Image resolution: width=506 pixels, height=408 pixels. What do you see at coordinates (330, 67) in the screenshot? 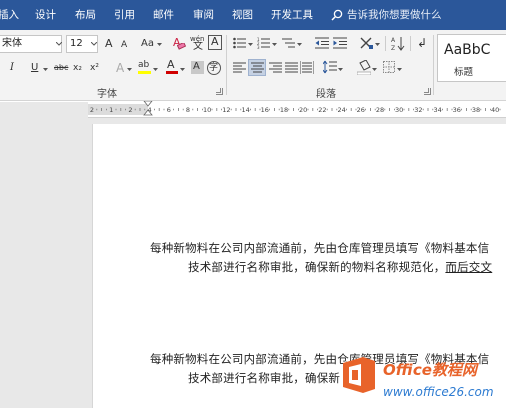
I see `line-spacing-icon` at bounding box center [330, 67].